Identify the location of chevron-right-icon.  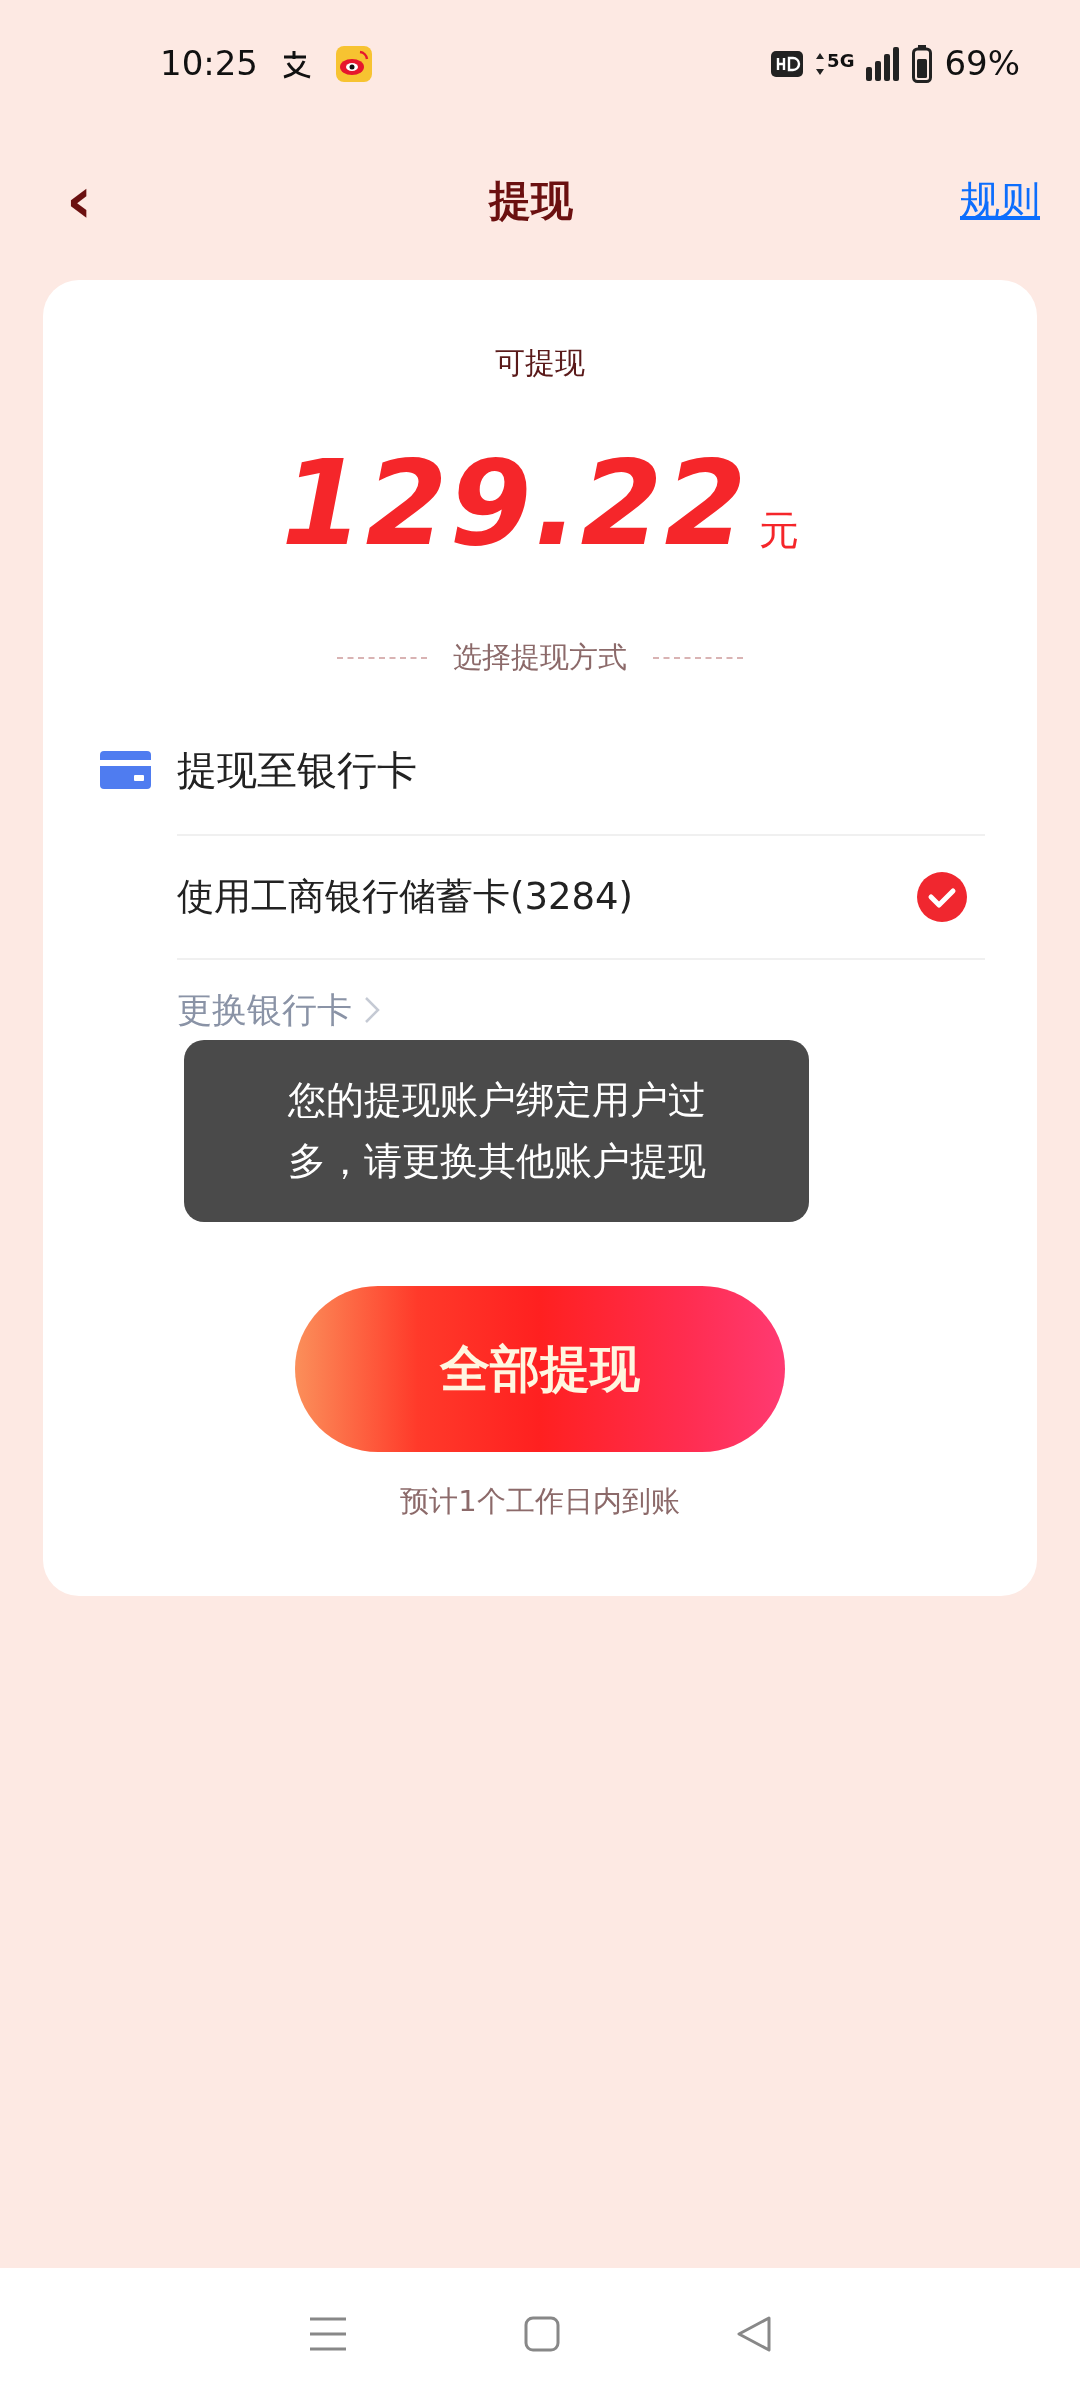
(372, 1009).